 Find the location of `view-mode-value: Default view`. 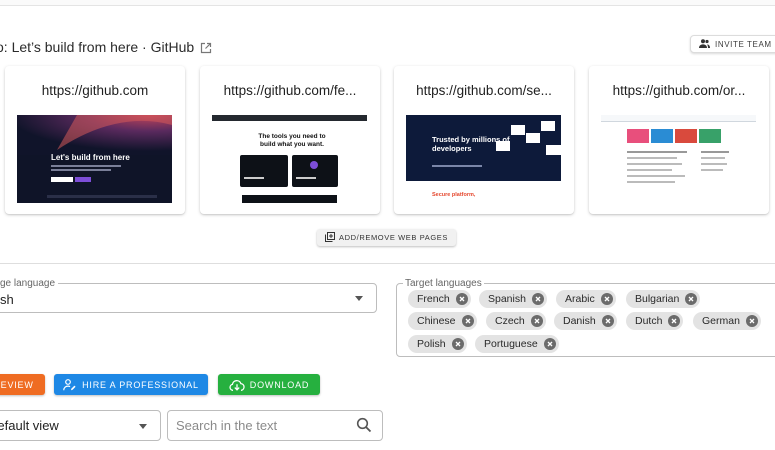

view-mode-value: Default view is located at coordinates (29, 425).